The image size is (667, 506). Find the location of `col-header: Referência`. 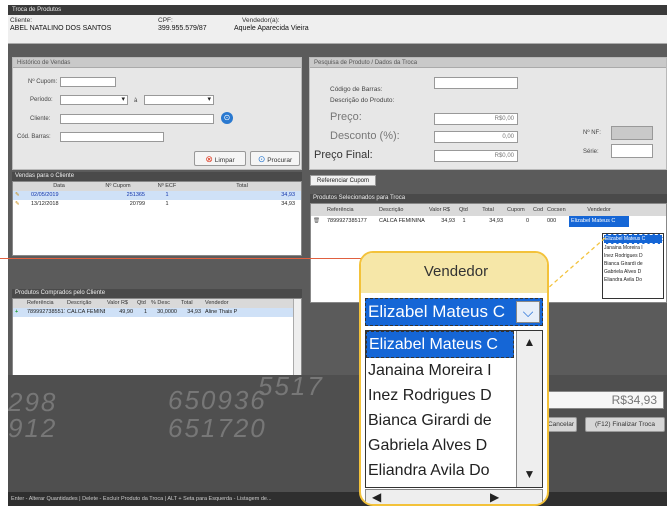

col-header: Referência is located at coordinates (40, 303).